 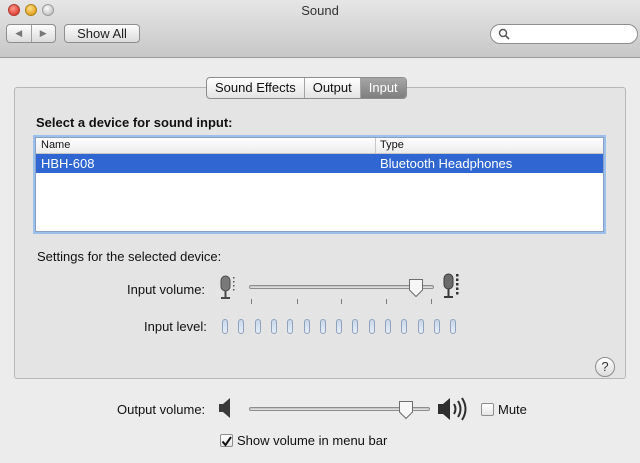 I want to click on column-divider, so click(x=375, y=145).